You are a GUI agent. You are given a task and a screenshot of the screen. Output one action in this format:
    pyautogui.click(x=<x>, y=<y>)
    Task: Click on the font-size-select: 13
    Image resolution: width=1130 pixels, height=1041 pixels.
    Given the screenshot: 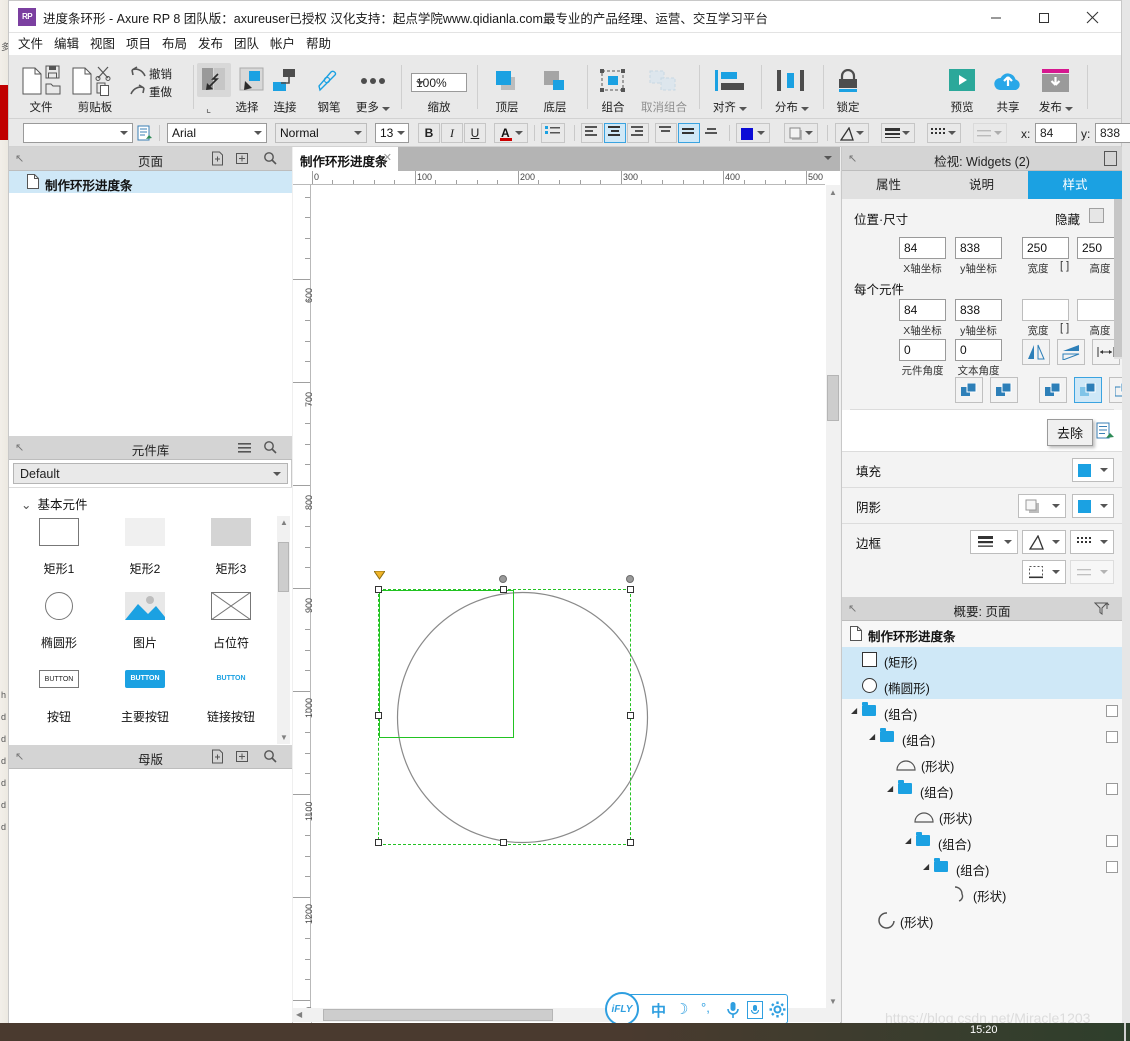 What is the action you would take?
    pyautogui.click(x=392, y=133)
    